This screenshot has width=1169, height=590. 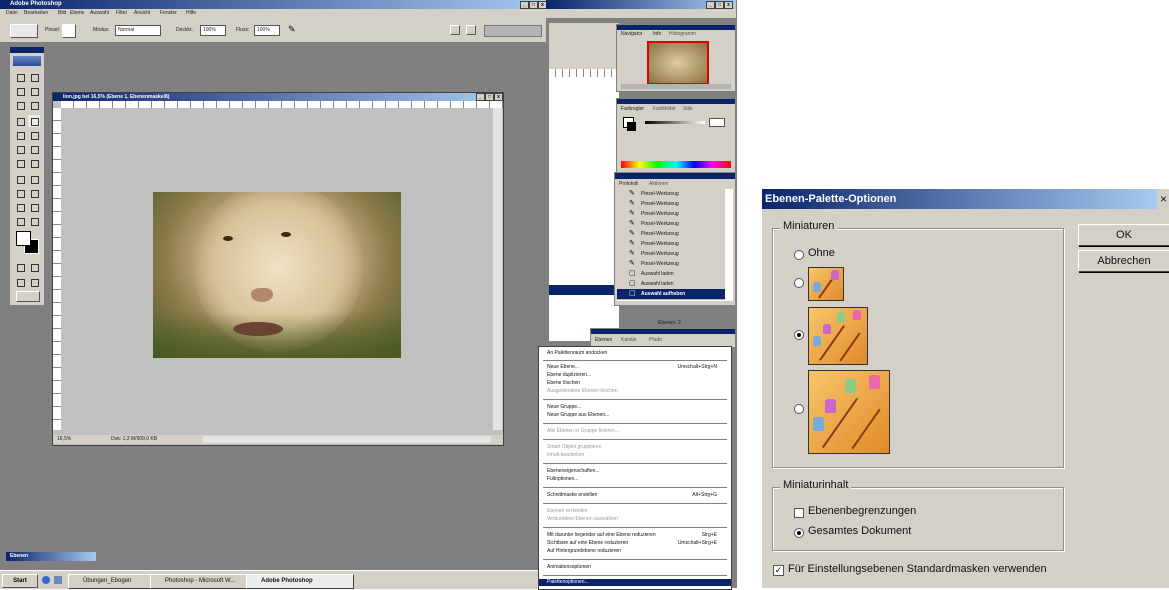 What do you see at coordinates (778, 570) in the screenshot?
I see `standardmasken-checkbox: ✓` at bounding box center [778, 570].